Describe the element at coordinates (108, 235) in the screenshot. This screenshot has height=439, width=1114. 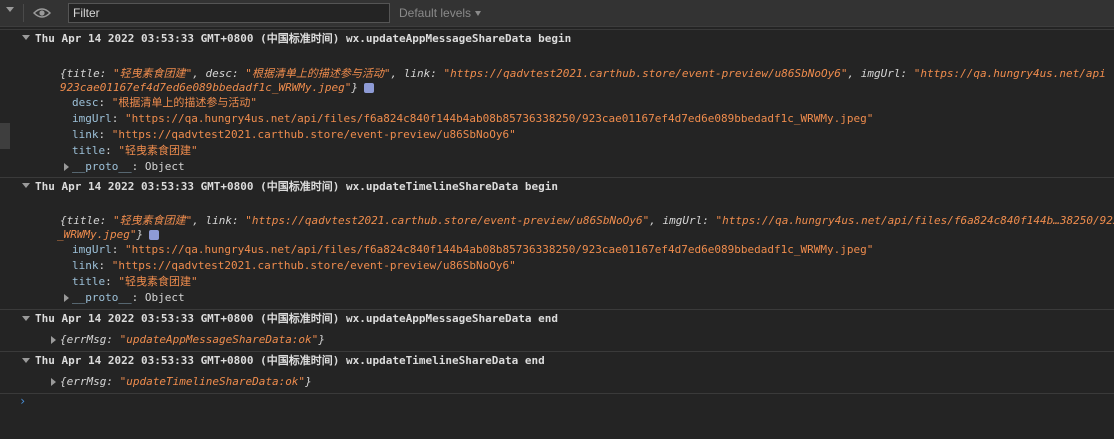
I see `object-preview-continued: _WRWMy.jpeg"}` at that location.